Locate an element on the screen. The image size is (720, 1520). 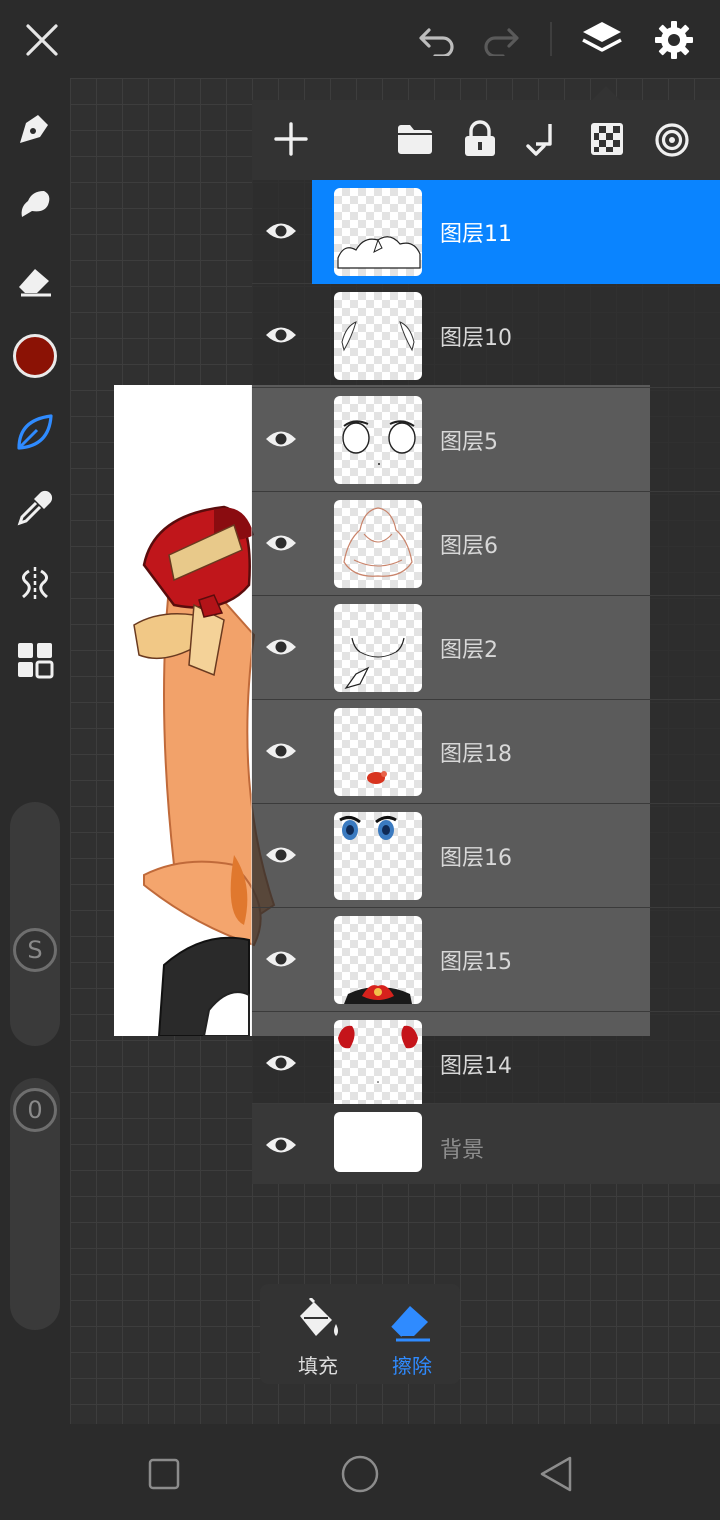
color-swatch is located at coordinates (35, 356).